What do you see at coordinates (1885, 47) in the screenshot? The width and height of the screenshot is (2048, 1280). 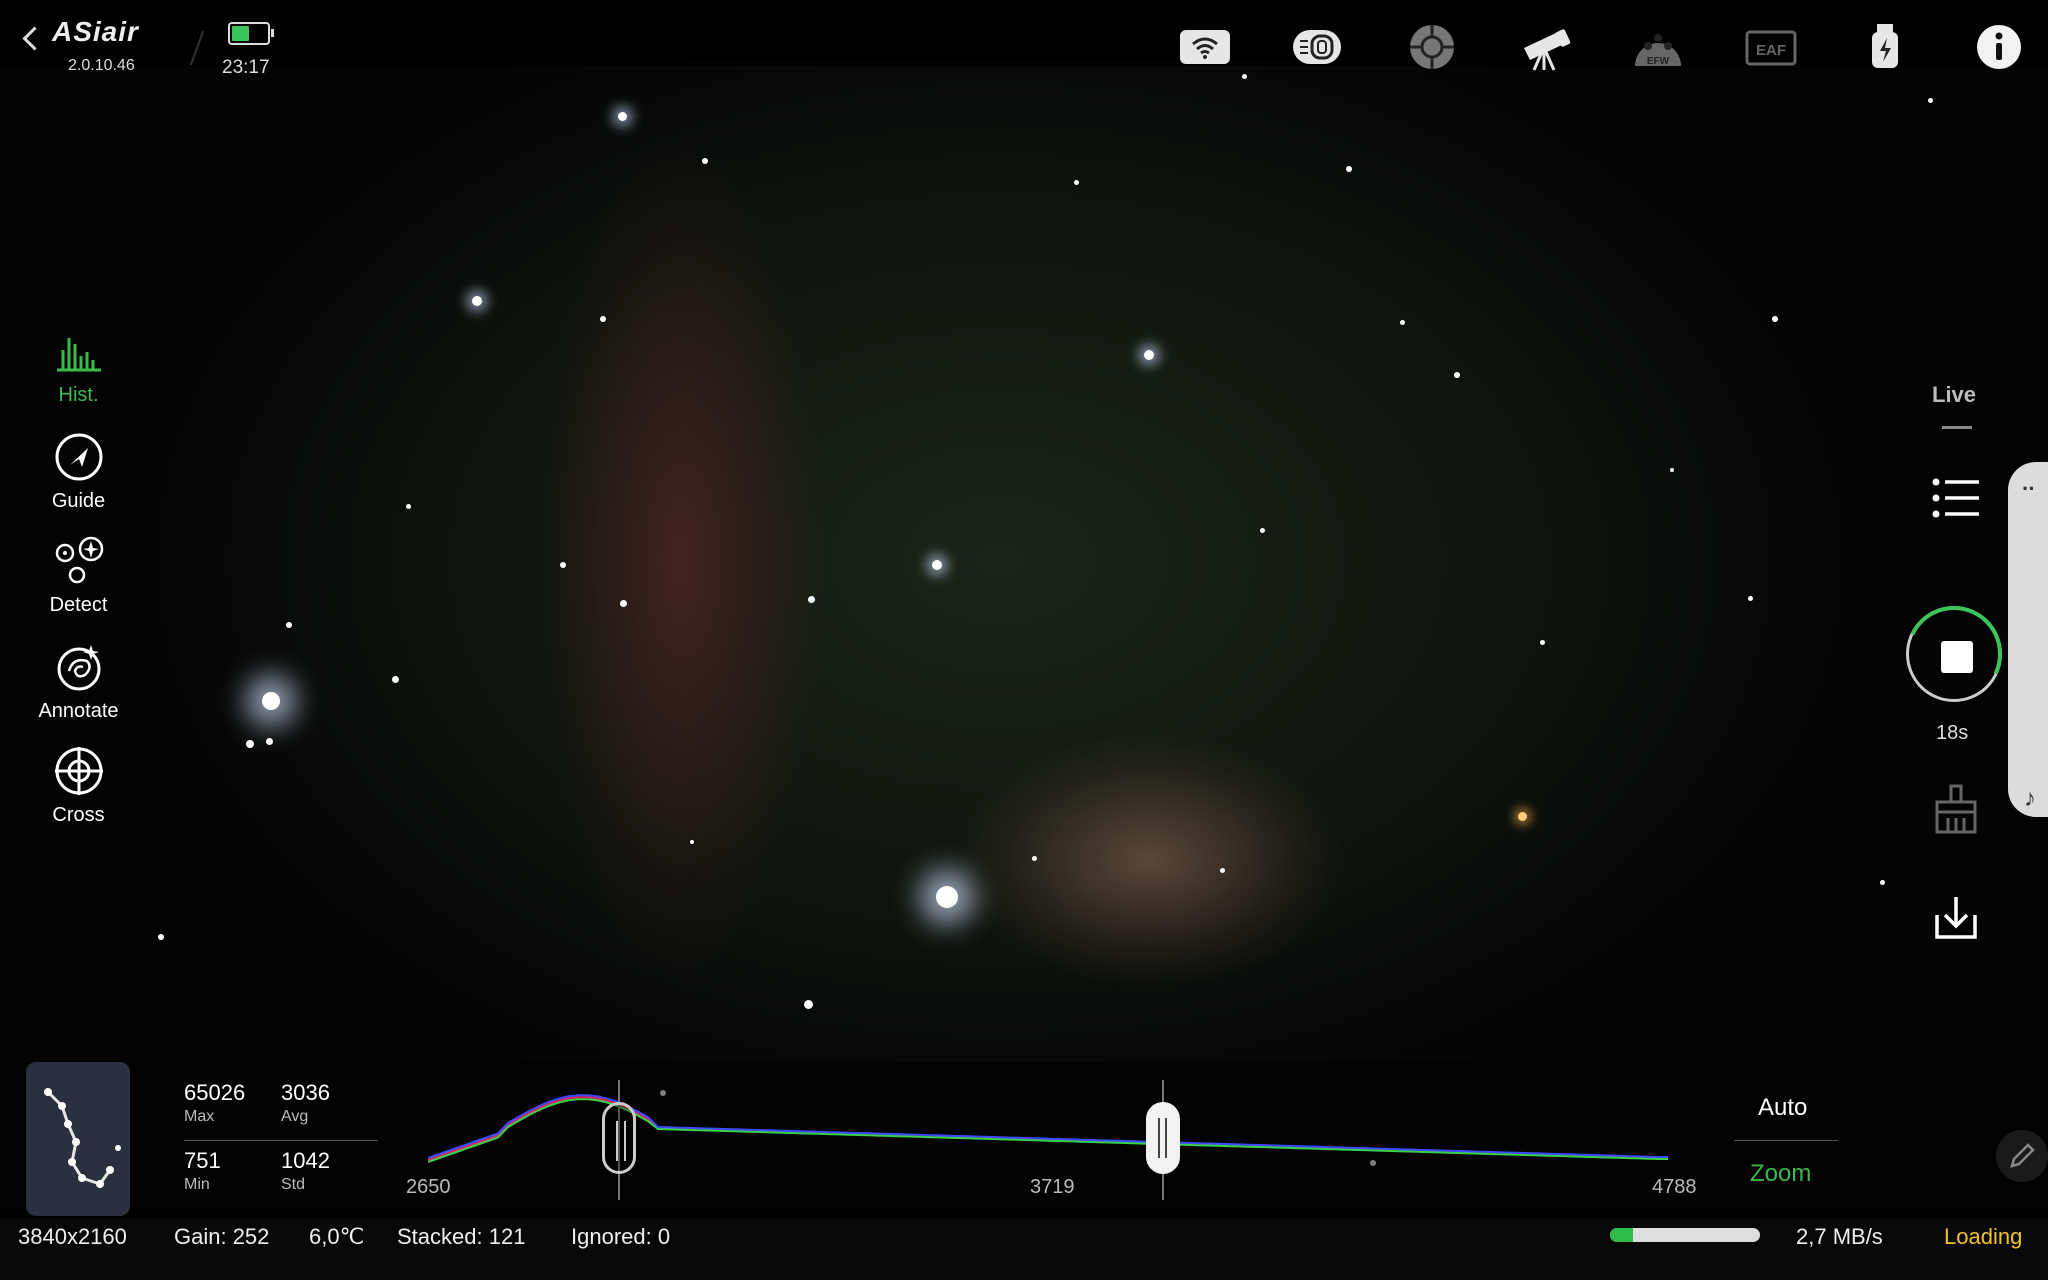 I see `usb-power-icon` at bounding box center [1885, 47].